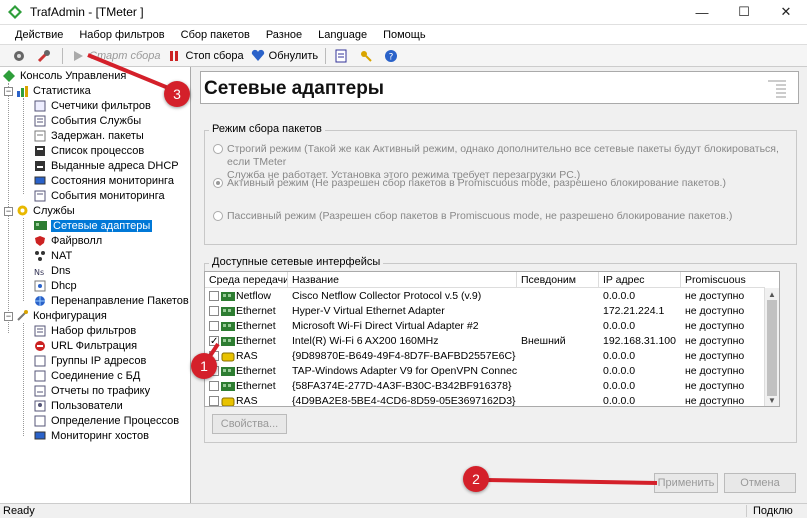 This screenshot has height=518, width=807. Describe the element at coordinates (177, 94) in the screenshot. I see `callout-3-badge: 3` at that location.